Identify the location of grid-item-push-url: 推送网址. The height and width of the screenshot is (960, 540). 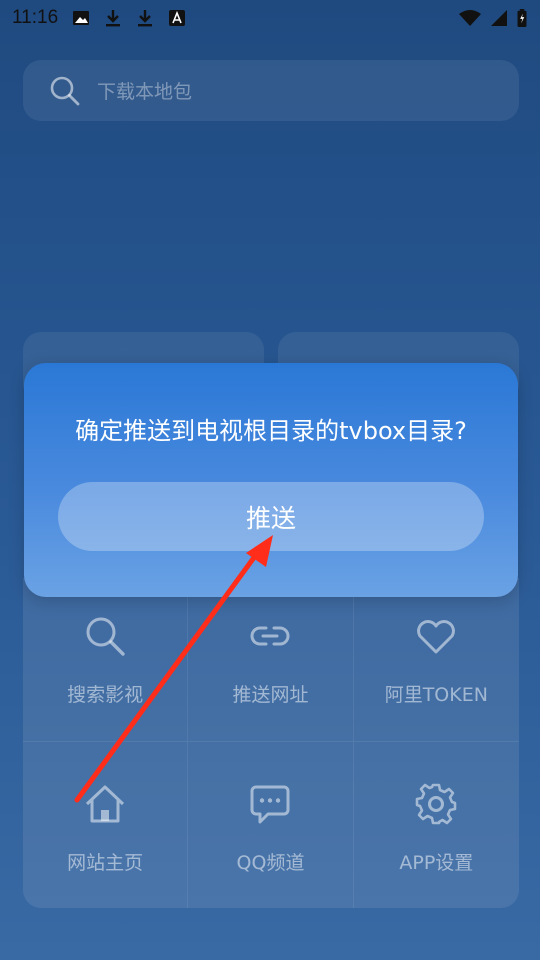
(271, 660).